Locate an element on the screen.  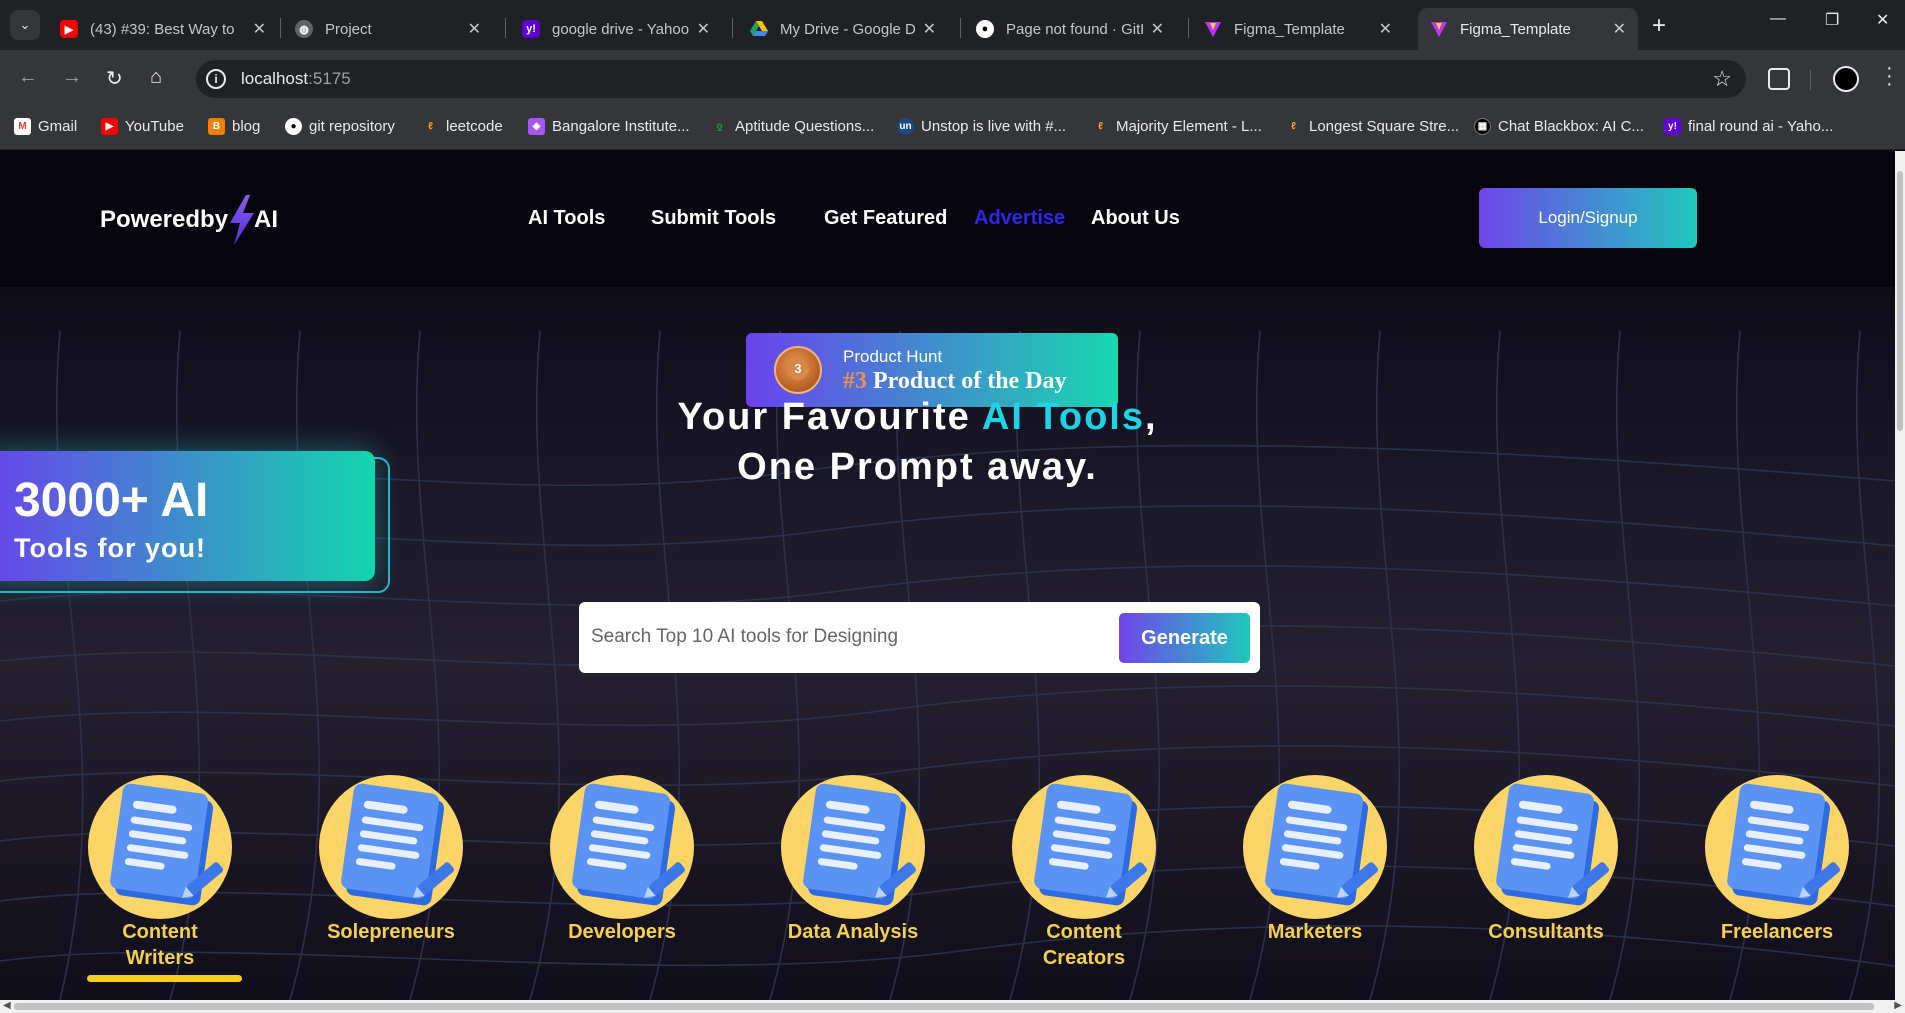
back-icon: ← is located at coordinates (28, 77).